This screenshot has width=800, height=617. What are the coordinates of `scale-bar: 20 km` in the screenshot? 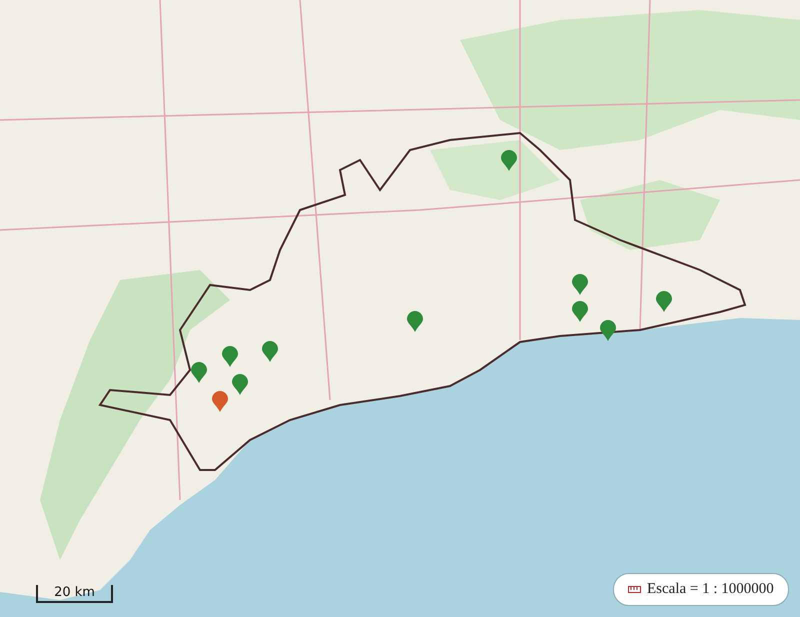 It's located at (74, 594).